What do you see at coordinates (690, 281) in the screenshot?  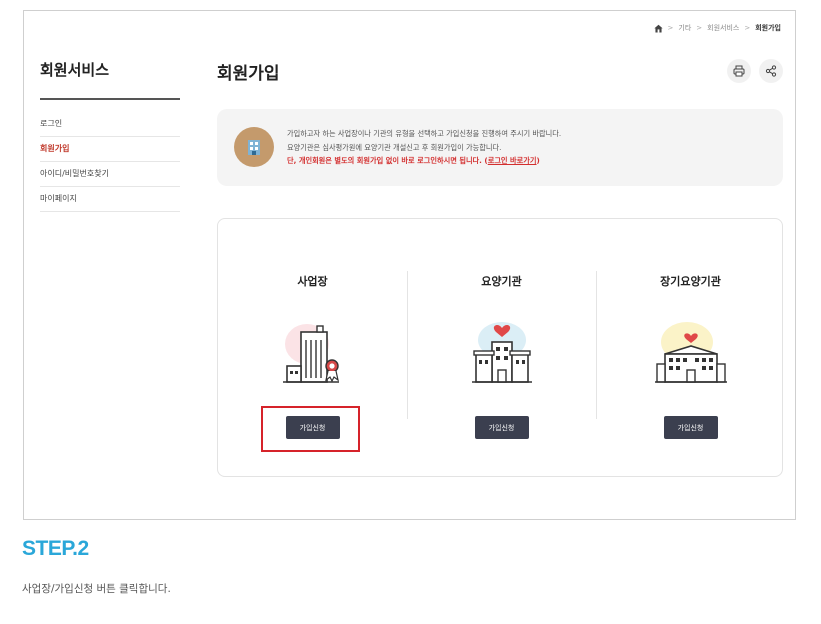 I see `card-title: 장기요양기관` at bounding box center [690, 281].